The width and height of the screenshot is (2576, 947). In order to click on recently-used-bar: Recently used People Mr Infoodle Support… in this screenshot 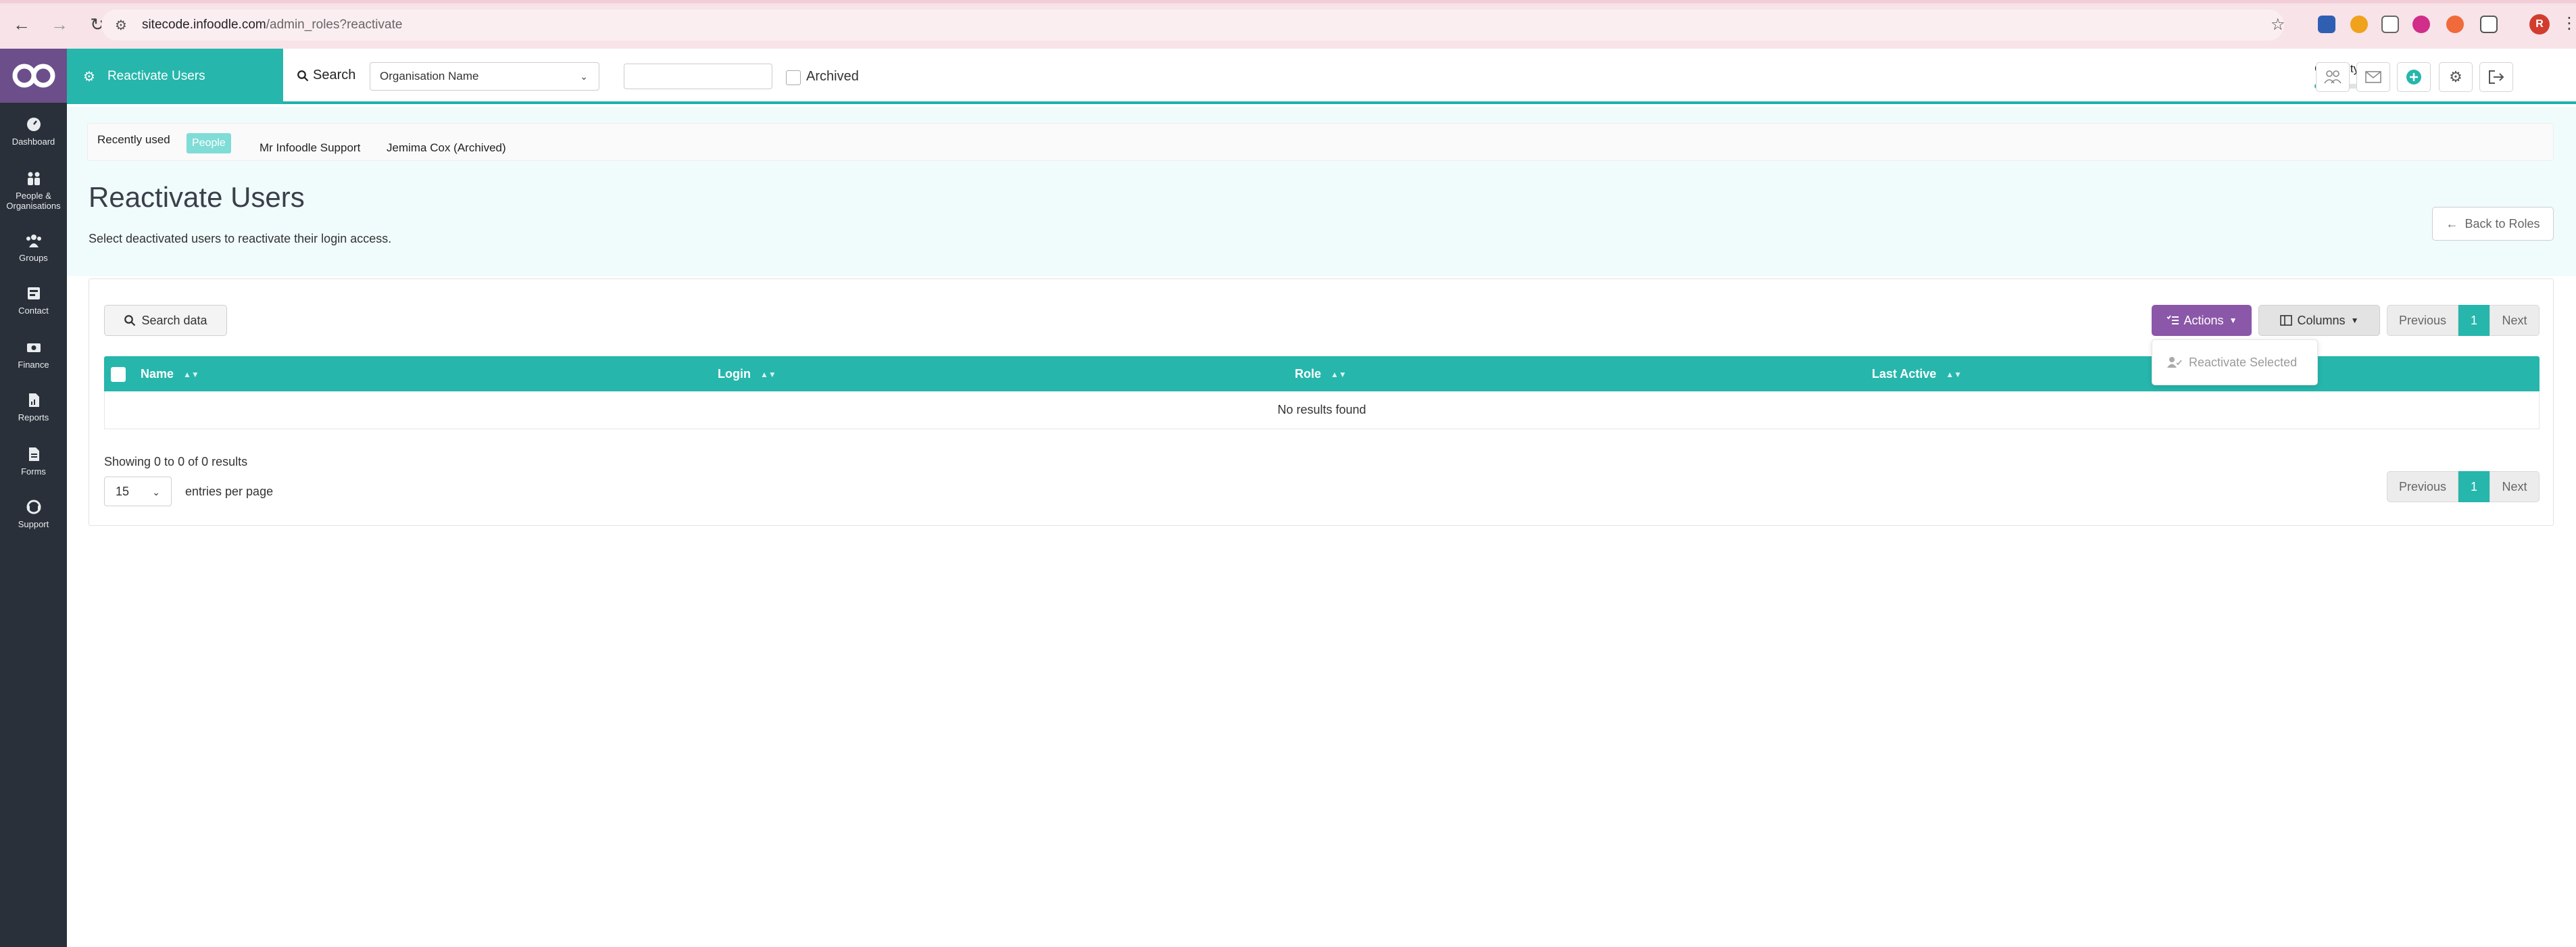, I will do `click(1321, 142)`.